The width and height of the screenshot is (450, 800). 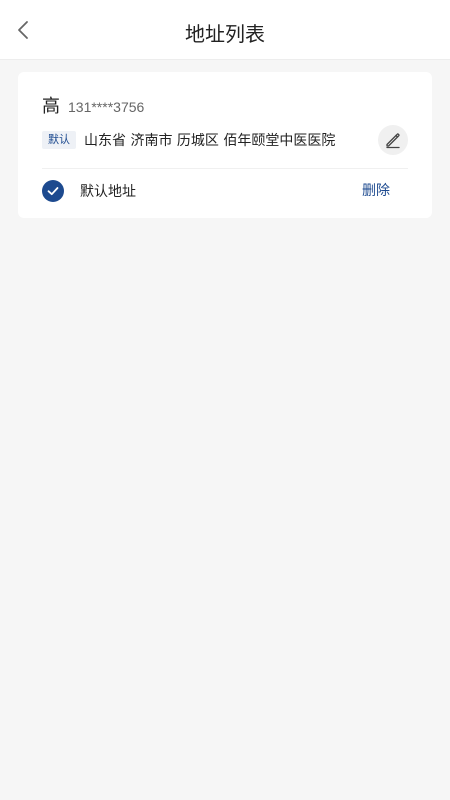 What do you see at coordinates (210, 141) in the screenshot?
I see `address-text: 山东省 济南市 历城区 佰年颐堂中医医院` at bounding box center [210, 141].